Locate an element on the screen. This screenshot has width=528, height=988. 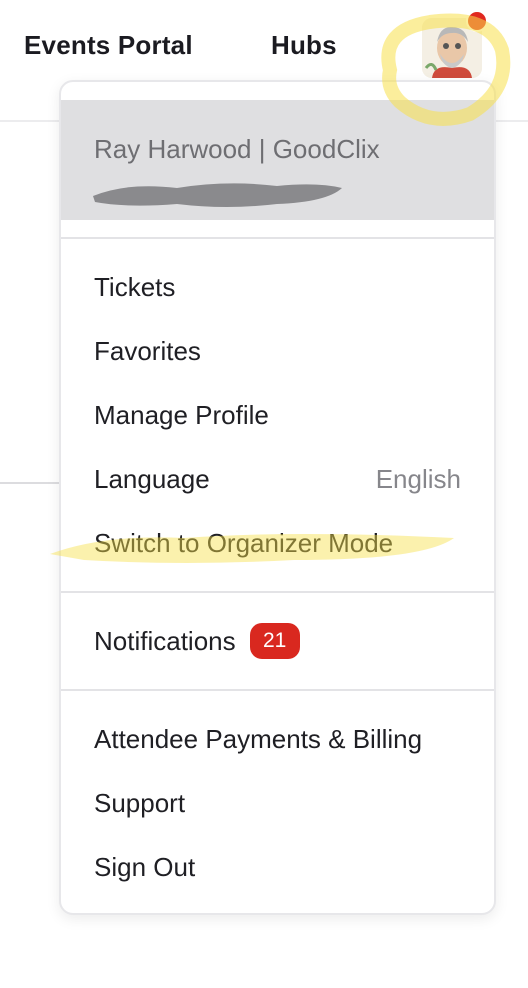
menu-item-favorites: Favorites is located at coordinates (147, 351).